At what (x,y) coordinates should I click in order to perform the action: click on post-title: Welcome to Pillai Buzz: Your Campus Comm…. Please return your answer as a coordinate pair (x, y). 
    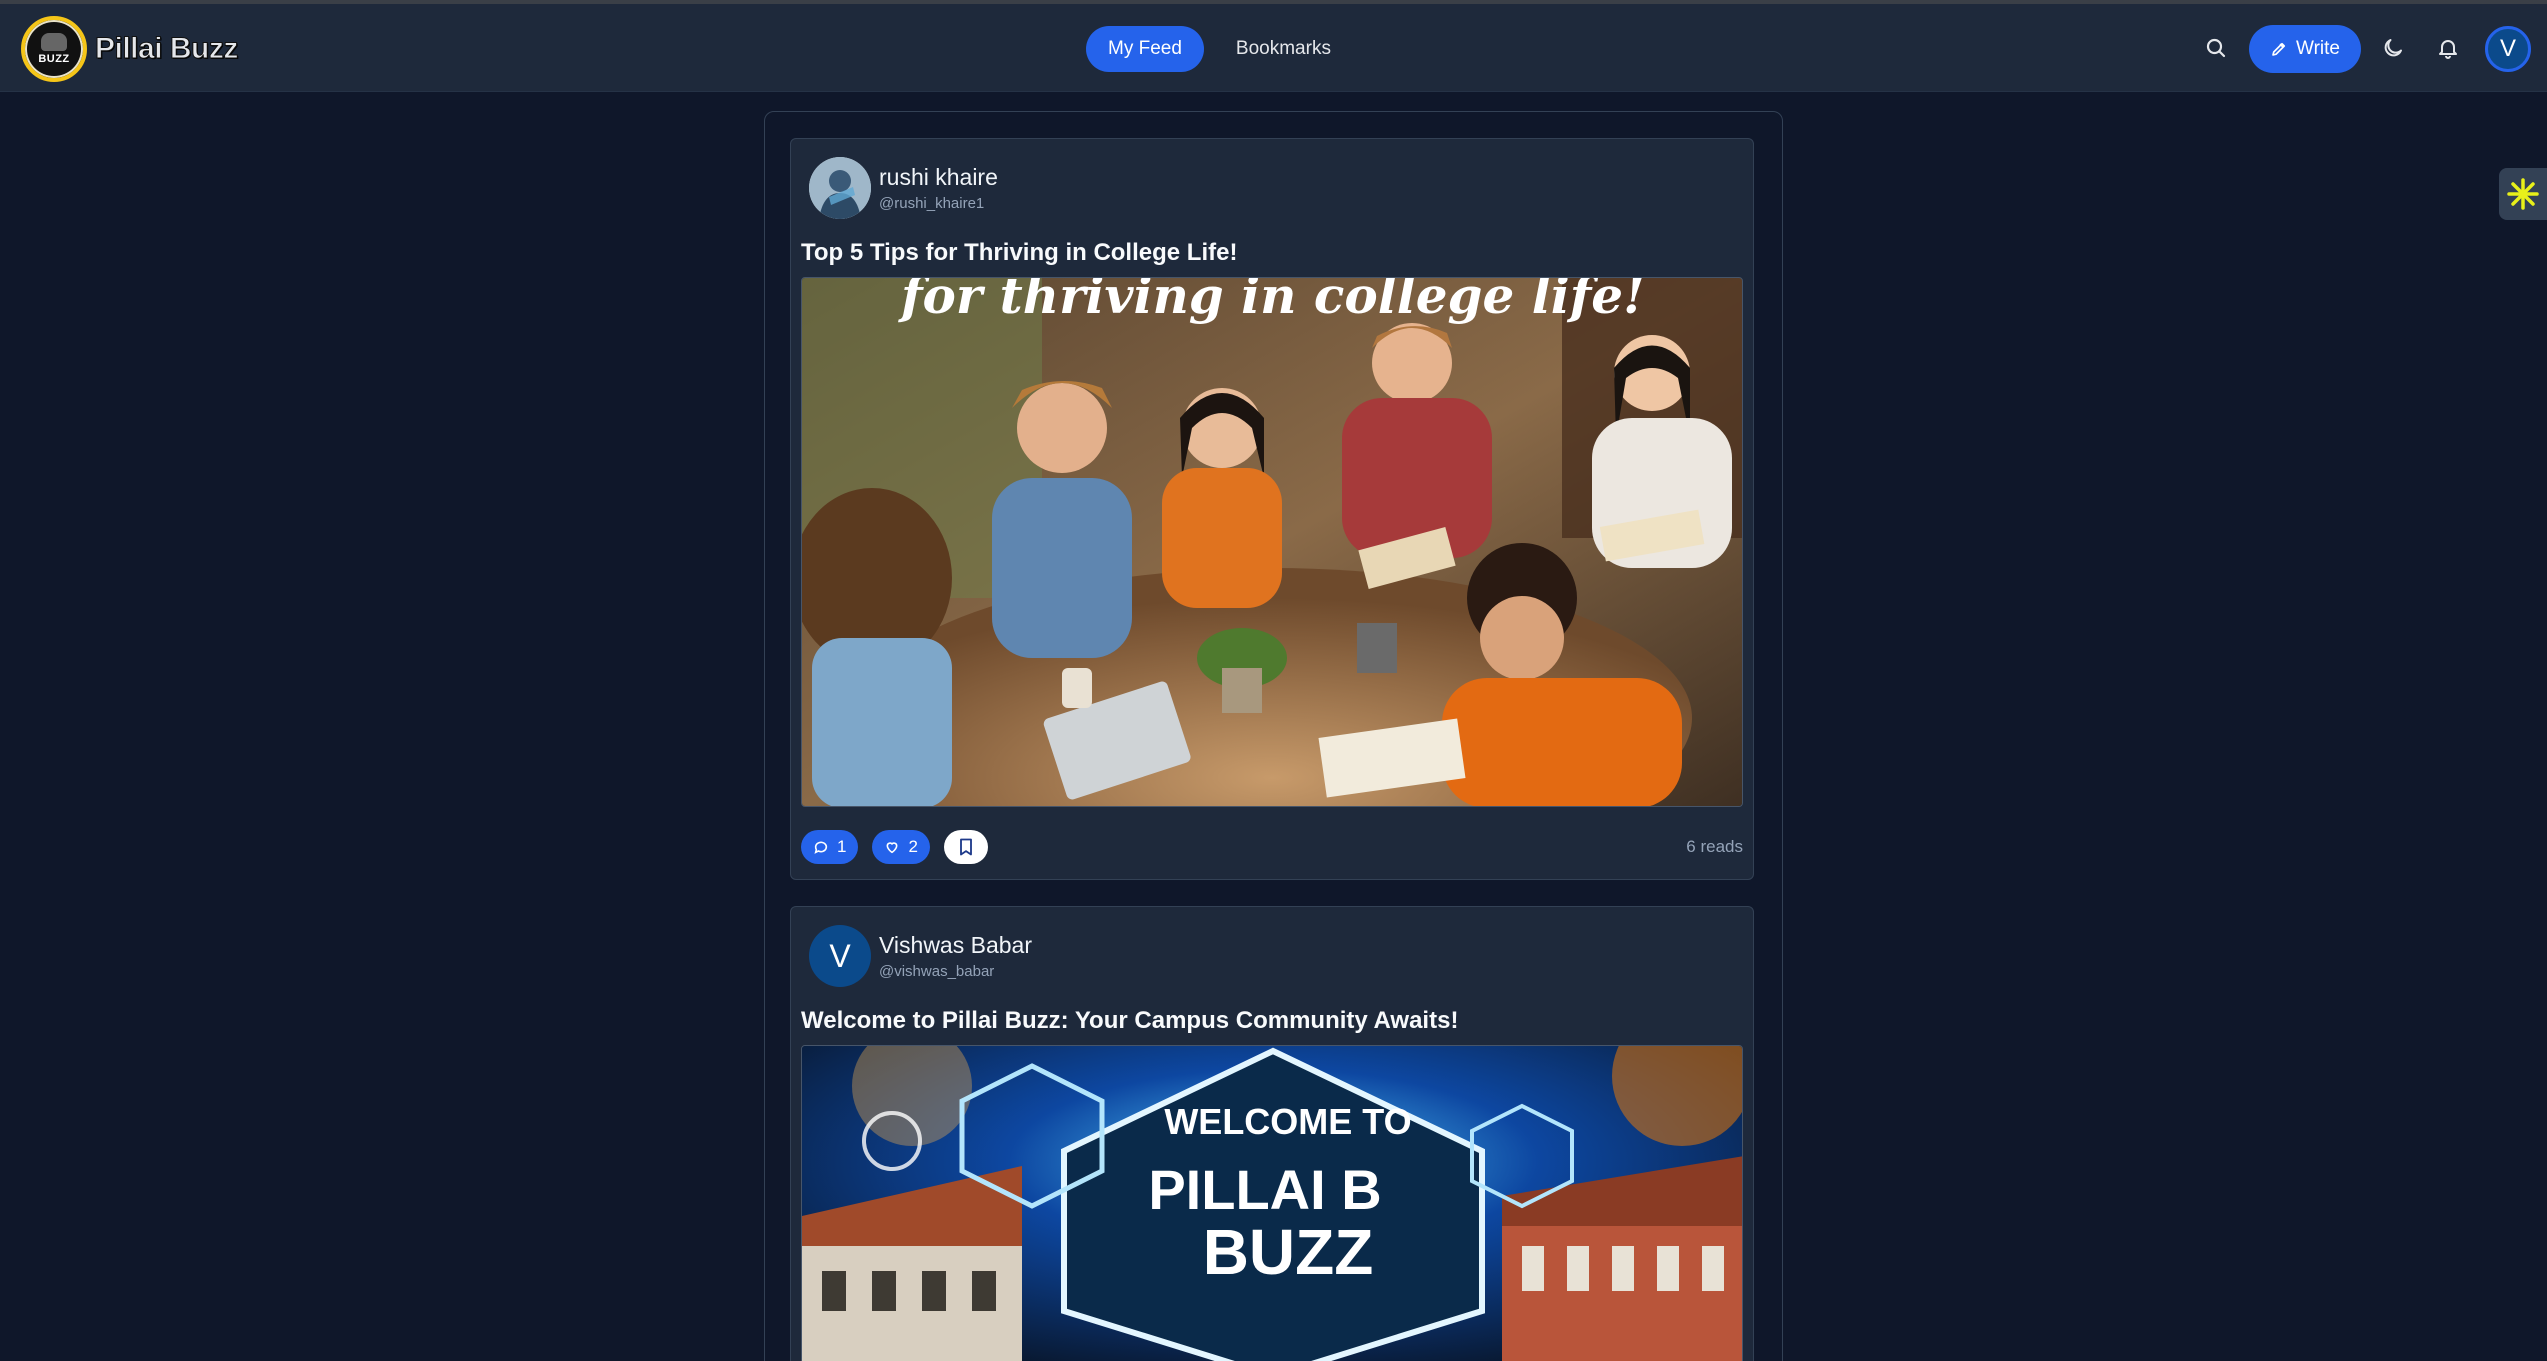
    Looking at the image, I should click on (1129, 1021).